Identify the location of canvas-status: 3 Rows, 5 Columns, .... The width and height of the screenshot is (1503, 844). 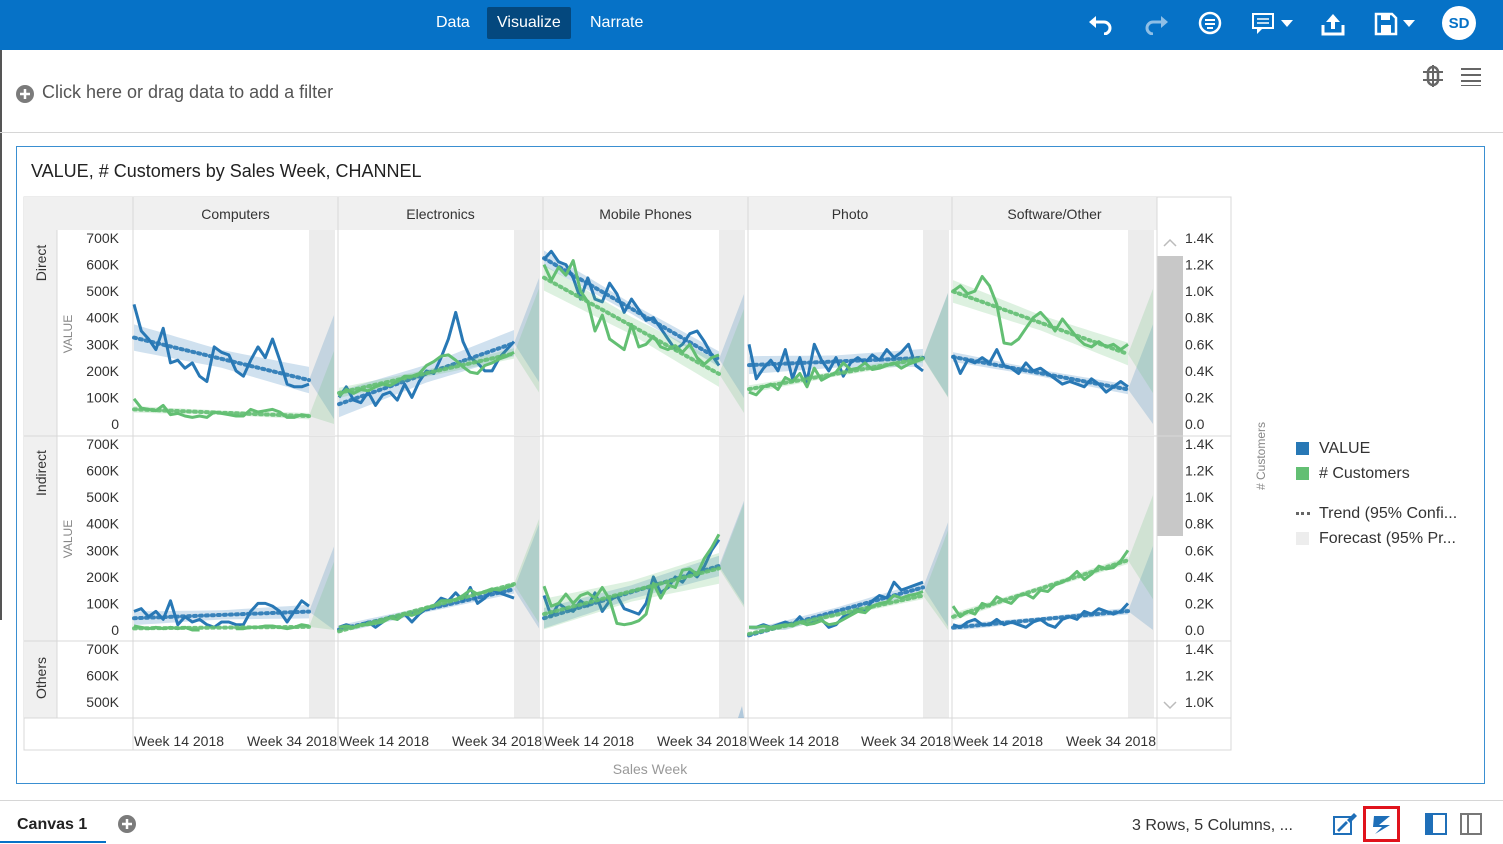
(1212, 825).